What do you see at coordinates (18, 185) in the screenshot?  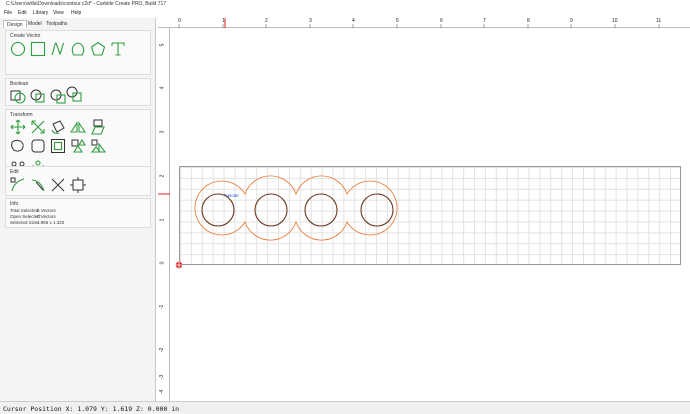 I see `node-edit-icon` at bounding box center [18, 185].